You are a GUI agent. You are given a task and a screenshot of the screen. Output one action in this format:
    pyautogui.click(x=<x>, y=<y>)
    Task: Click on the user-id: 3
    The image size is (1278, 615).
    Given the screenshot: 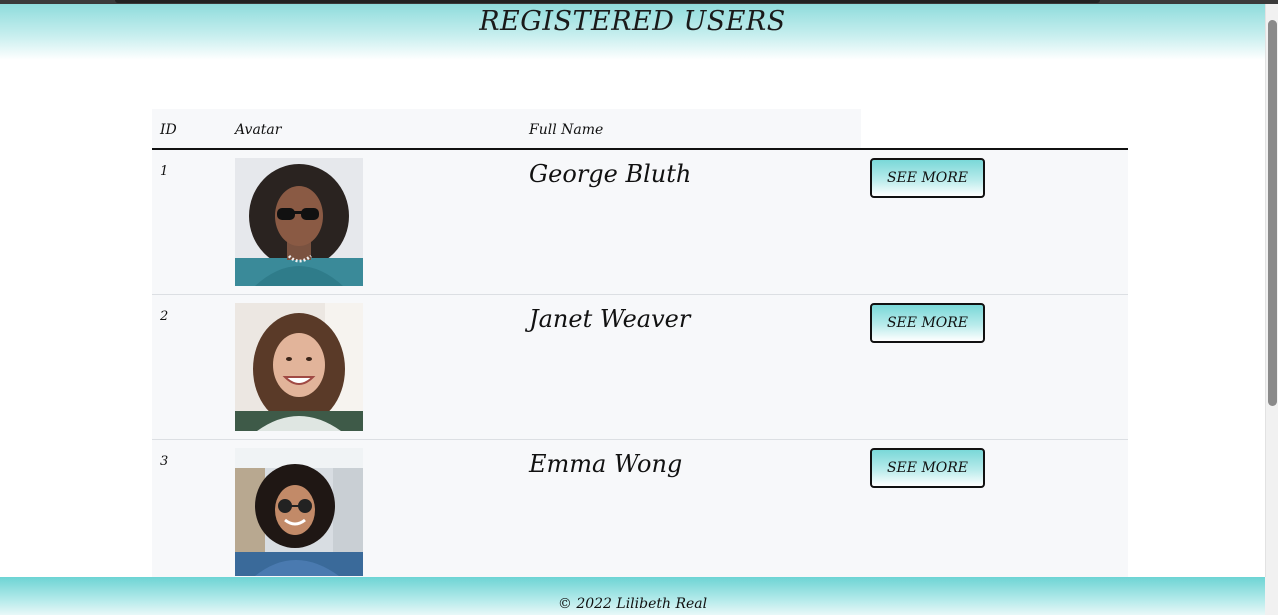 What is the action you would take?
    pyautogui.click(x=189, y=508)
    